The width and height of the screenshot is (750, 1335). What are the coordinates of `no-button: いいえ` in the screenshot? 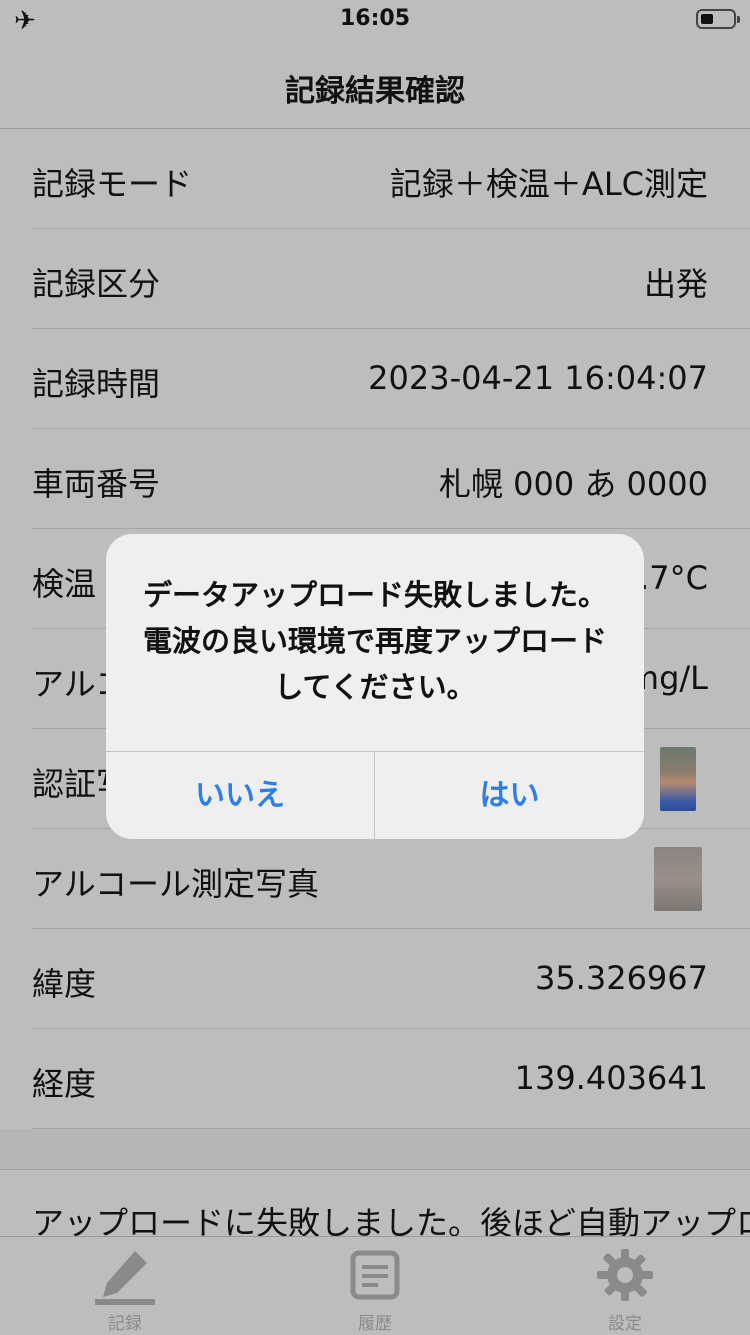 It's located at (240, 795).